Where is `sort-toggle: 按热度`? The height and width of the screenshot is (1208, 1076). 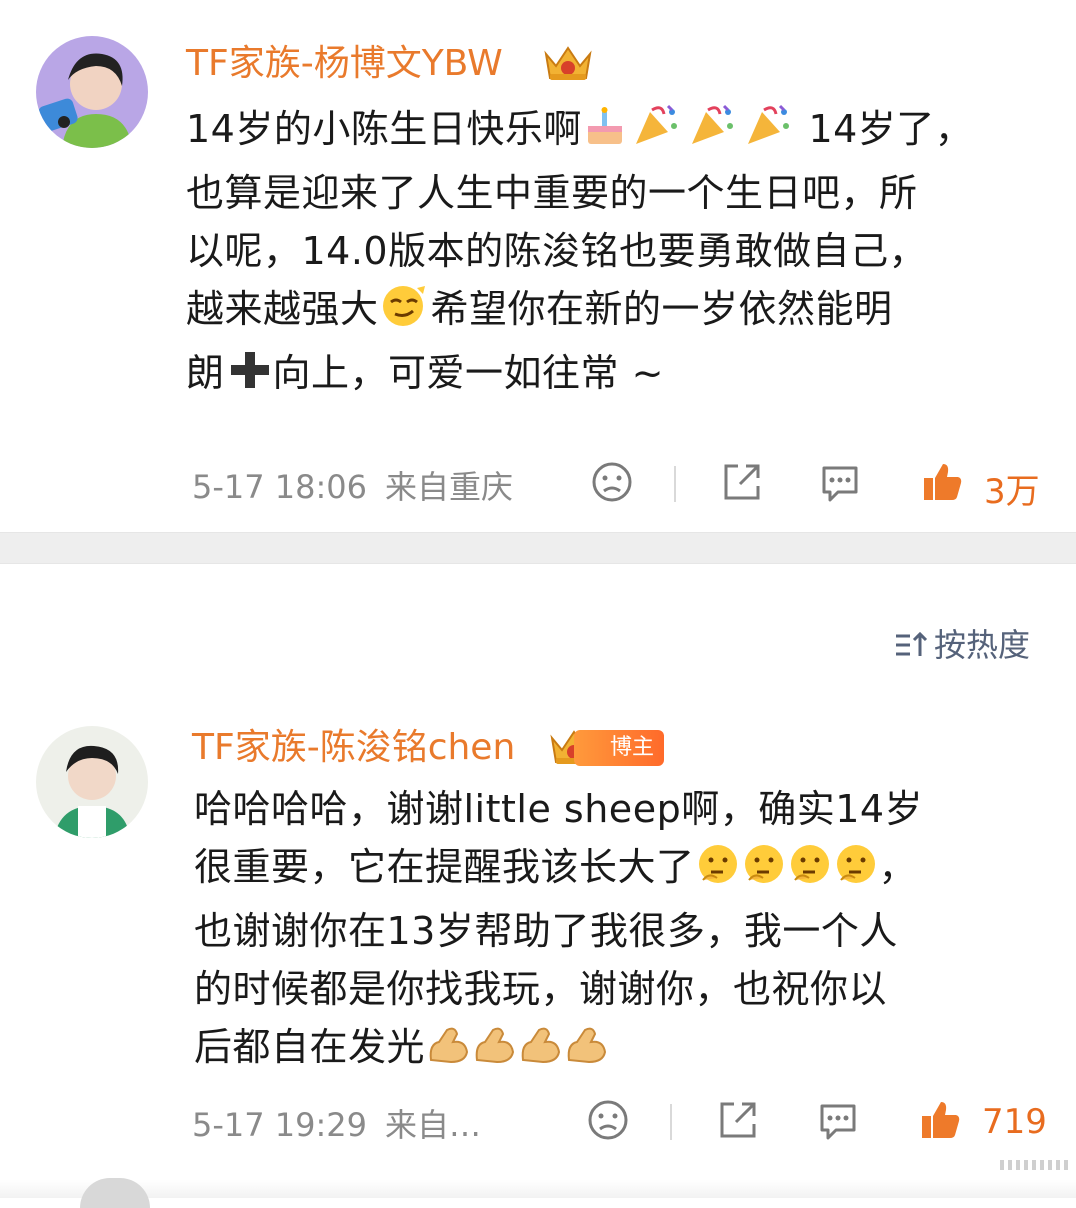
sort-toggle: 按热度 is located at coordinates (962, 643).